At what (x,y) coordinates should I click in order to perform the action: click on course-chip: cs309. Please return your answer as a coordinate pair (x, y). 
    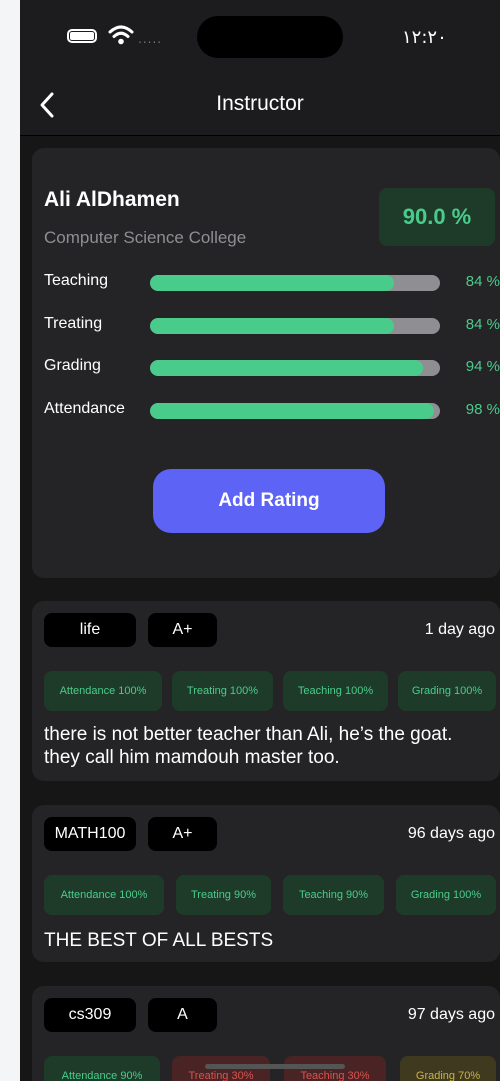
    Looking at the image, I should click on (90, 1015).